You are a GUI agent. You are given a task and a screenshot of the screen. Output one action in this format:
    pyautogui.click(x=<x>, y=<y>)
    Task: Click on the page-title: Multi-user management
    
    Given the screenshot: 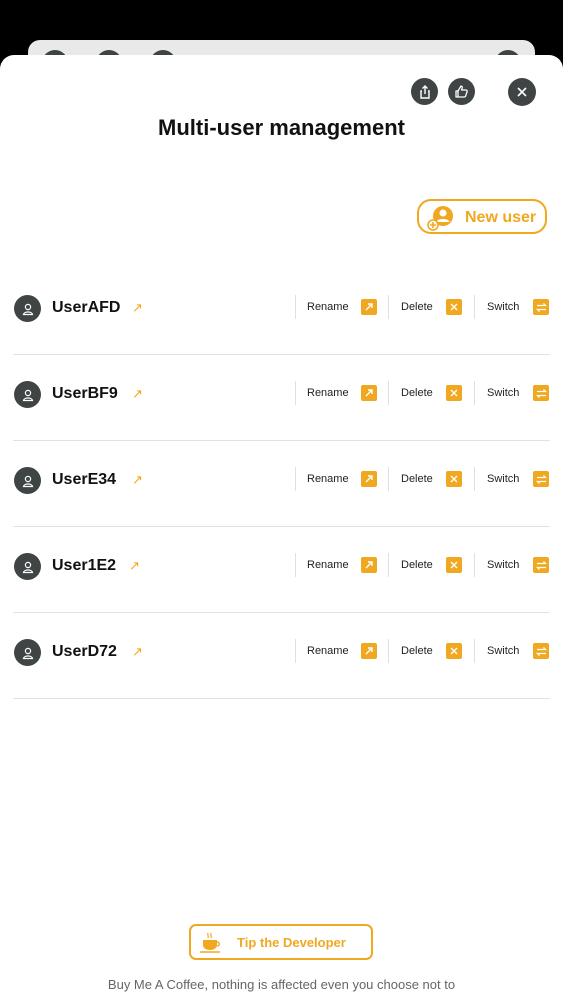 What is the action you would take?
    pyautogui.click(x=281, y=127)
    